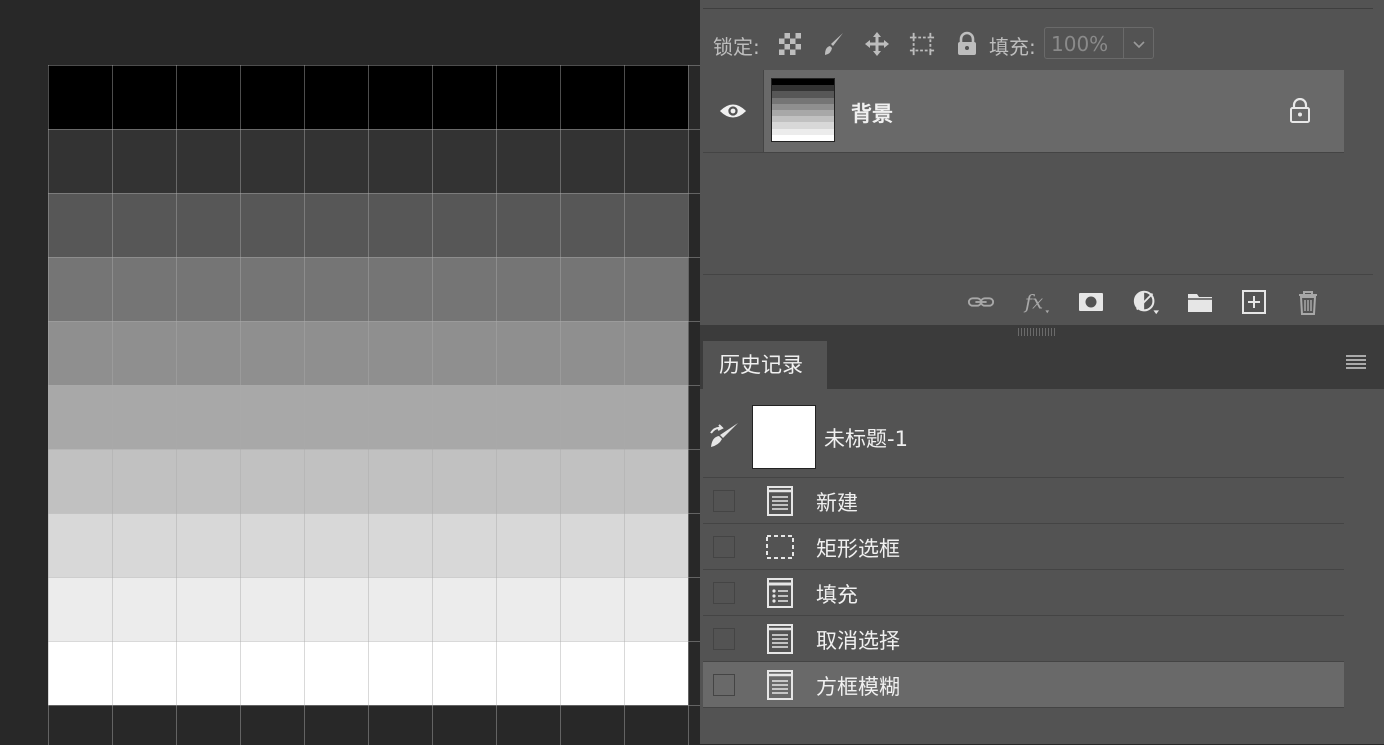 This screenshot has width=1384, height=745. I want to click on trash-icon, so click(1308, 302).